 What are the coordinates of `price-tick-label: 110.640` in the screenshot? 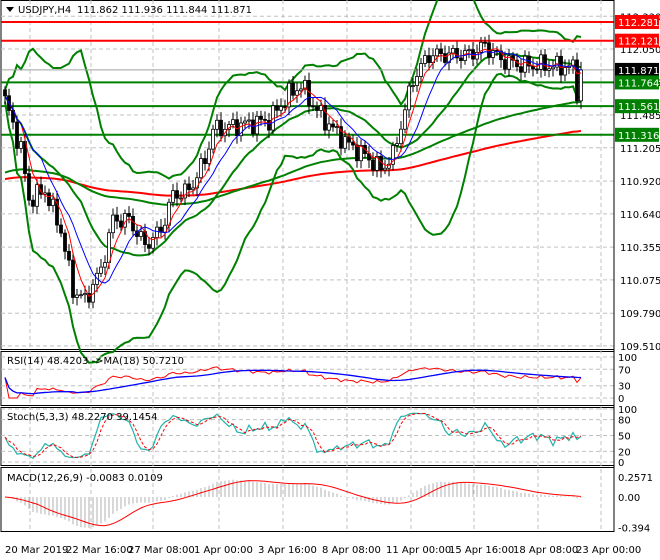 It's located at (640, 215).